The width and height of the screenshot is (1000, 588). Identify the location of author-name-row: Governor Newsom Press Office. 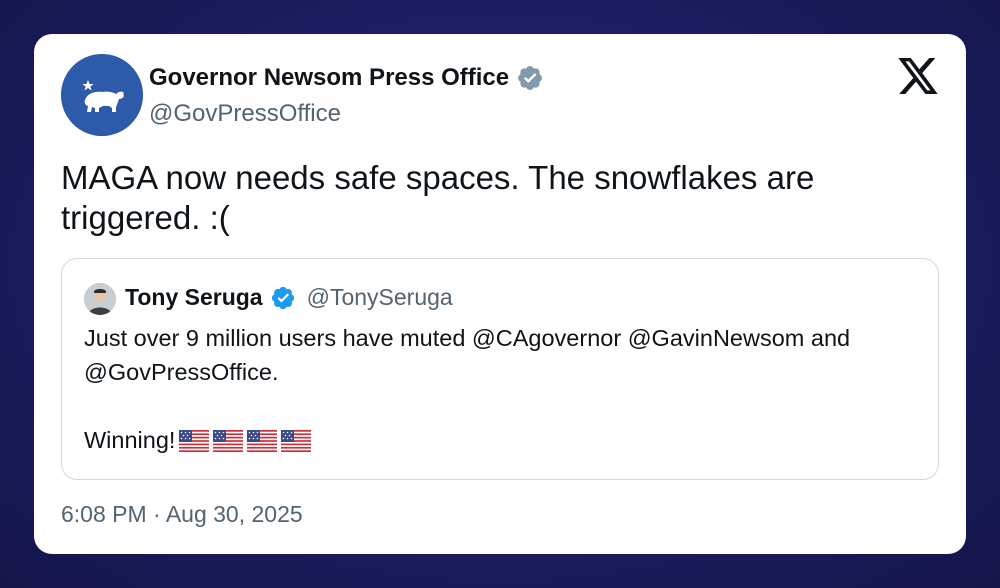
(346, 78).